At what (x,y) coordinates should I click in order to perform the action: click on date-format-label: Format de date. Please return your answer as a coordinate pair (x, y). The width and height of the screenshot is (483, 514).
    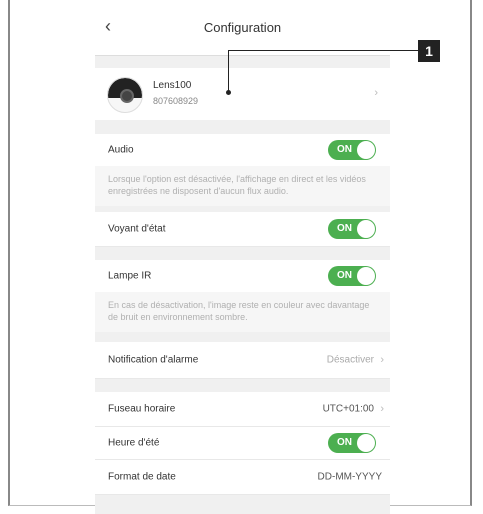
    Looking at the image, I should click on (142, 477).